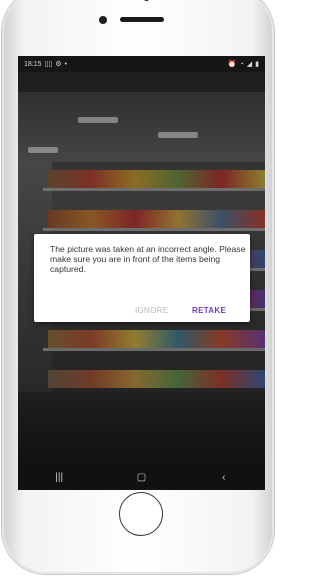 This screenshot has width=320, height=580. I want to click on signal-icon: ◢, so click(249, 64).